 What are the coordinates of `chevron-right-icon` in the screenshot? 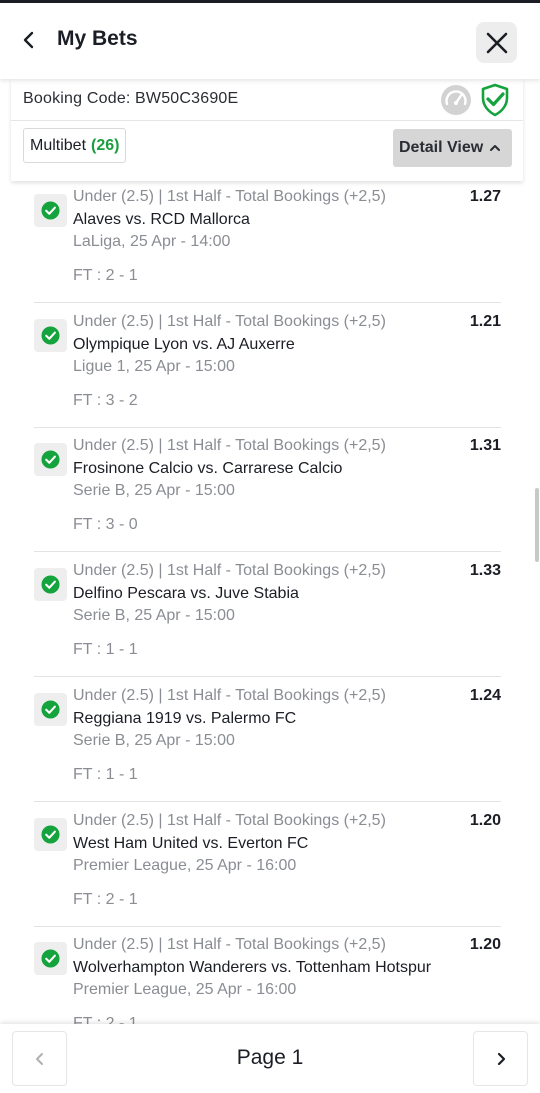 It's located at (501, 1058).